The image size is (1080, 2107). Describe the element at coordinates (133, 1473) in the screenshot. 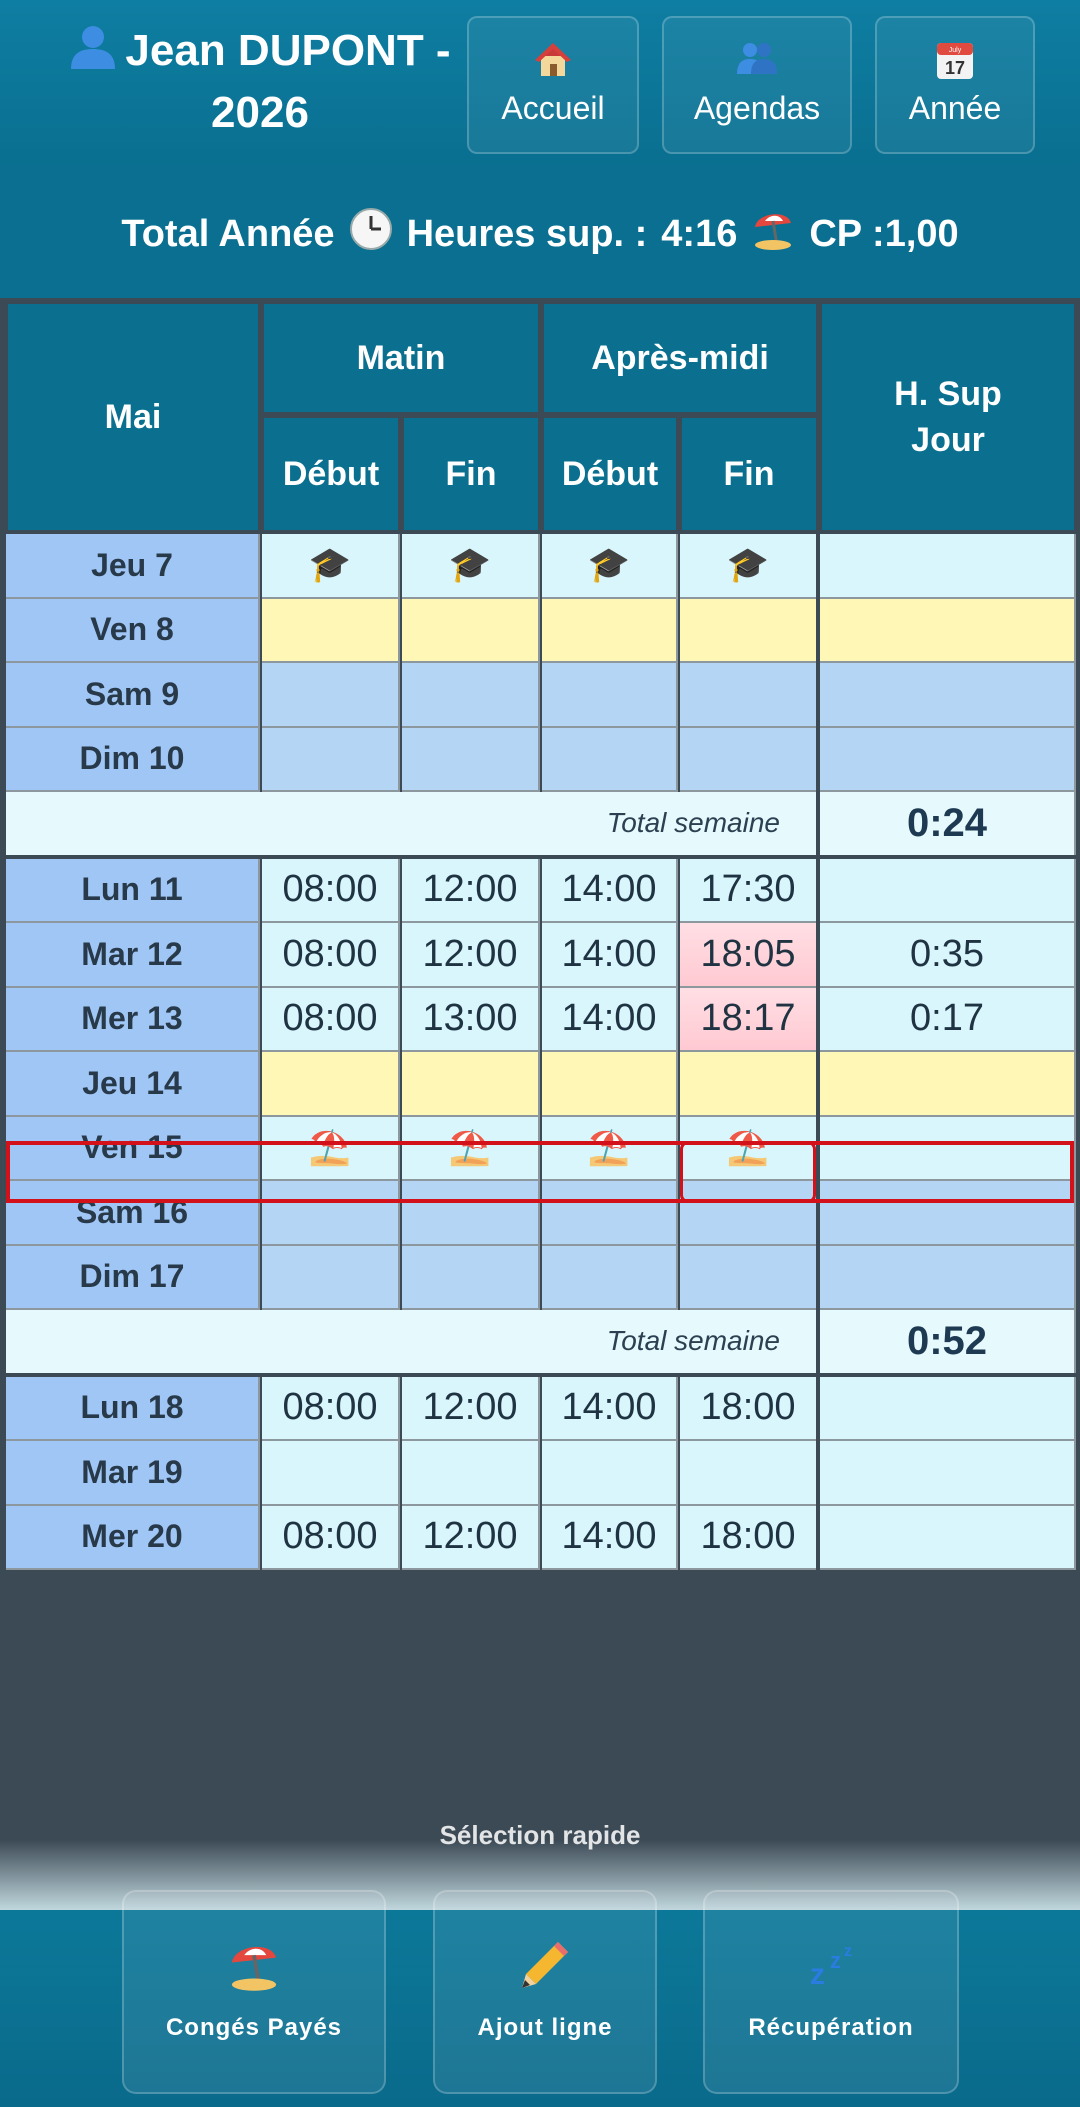

I see `day-label: Mar 19` at that location.